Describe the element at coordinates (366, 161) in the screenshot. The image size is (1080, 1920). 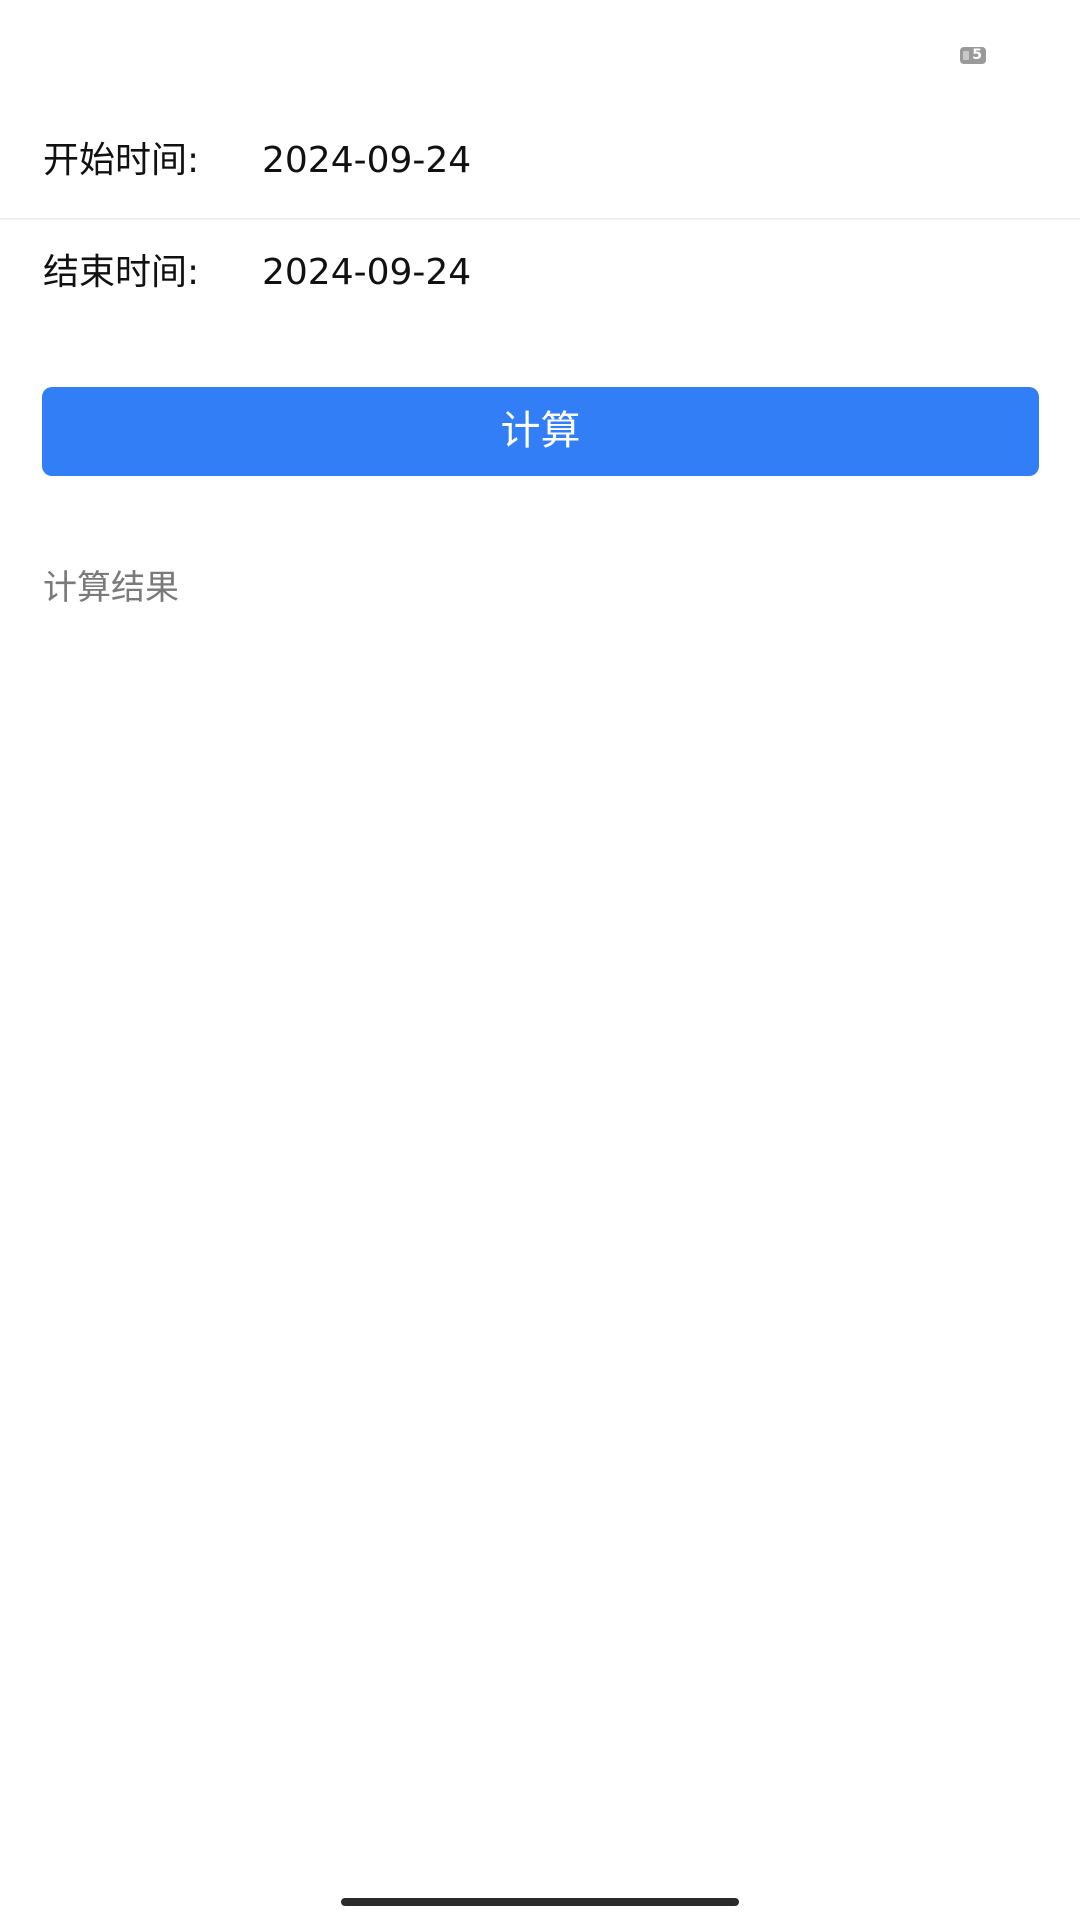
I see `start-time-value: 2024-09-24` at that location.